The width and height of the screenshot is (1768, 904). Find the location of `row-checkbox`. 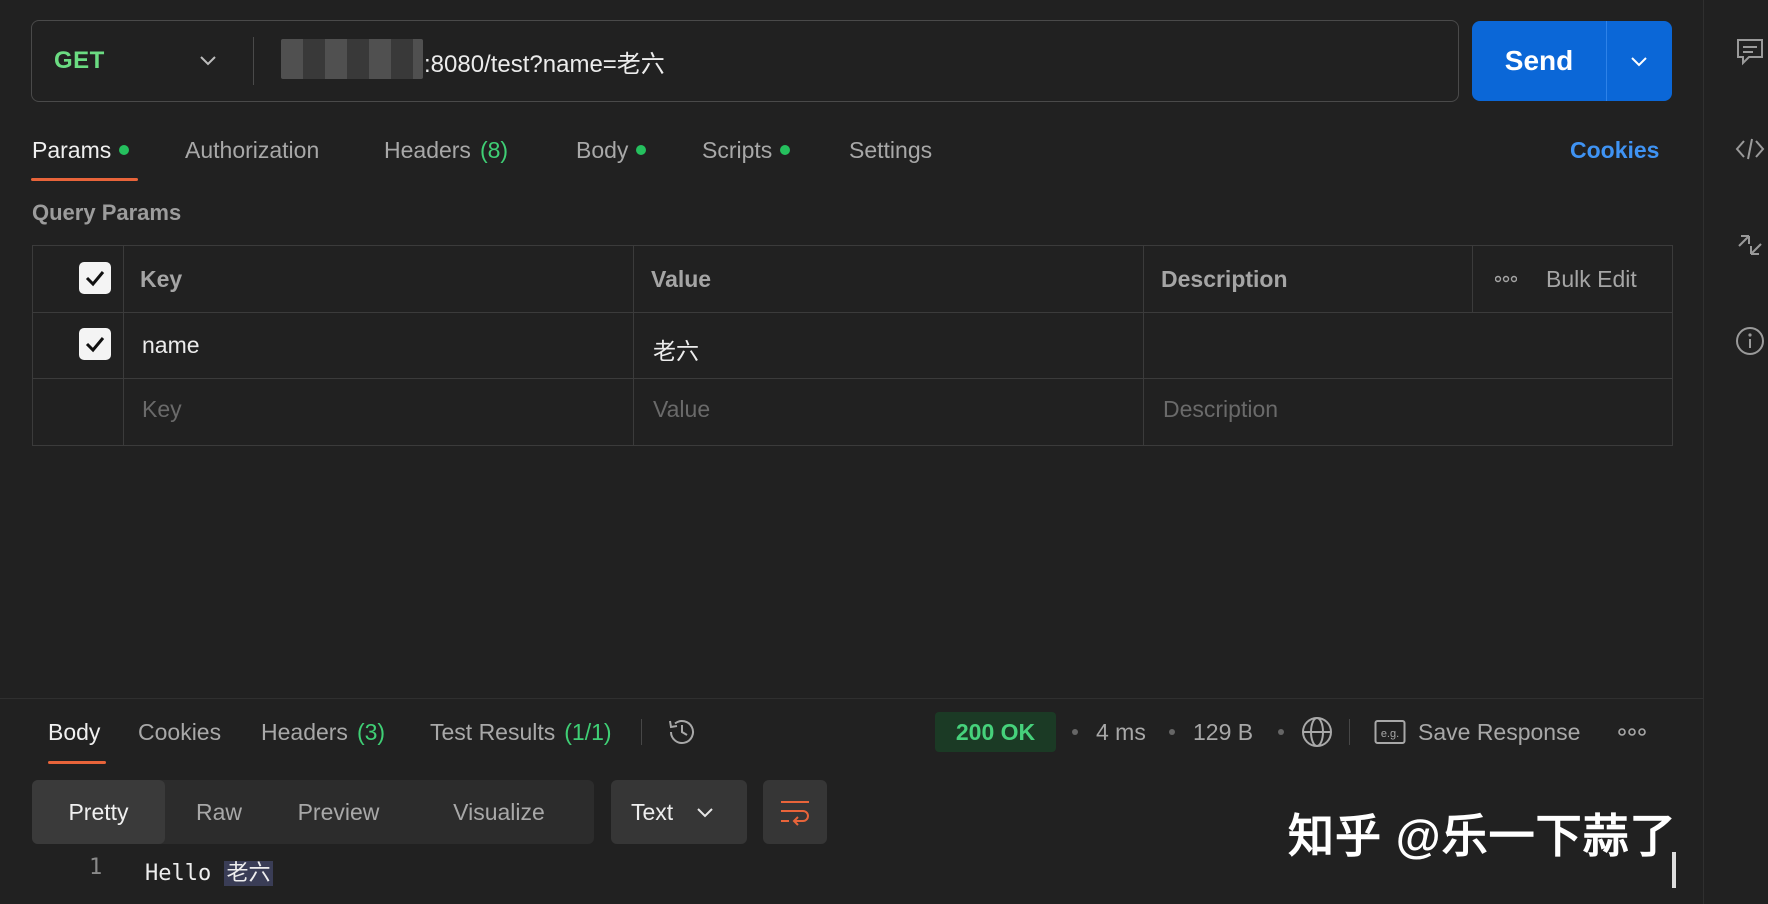

row-checkbox is located at coordinates (95, 344).